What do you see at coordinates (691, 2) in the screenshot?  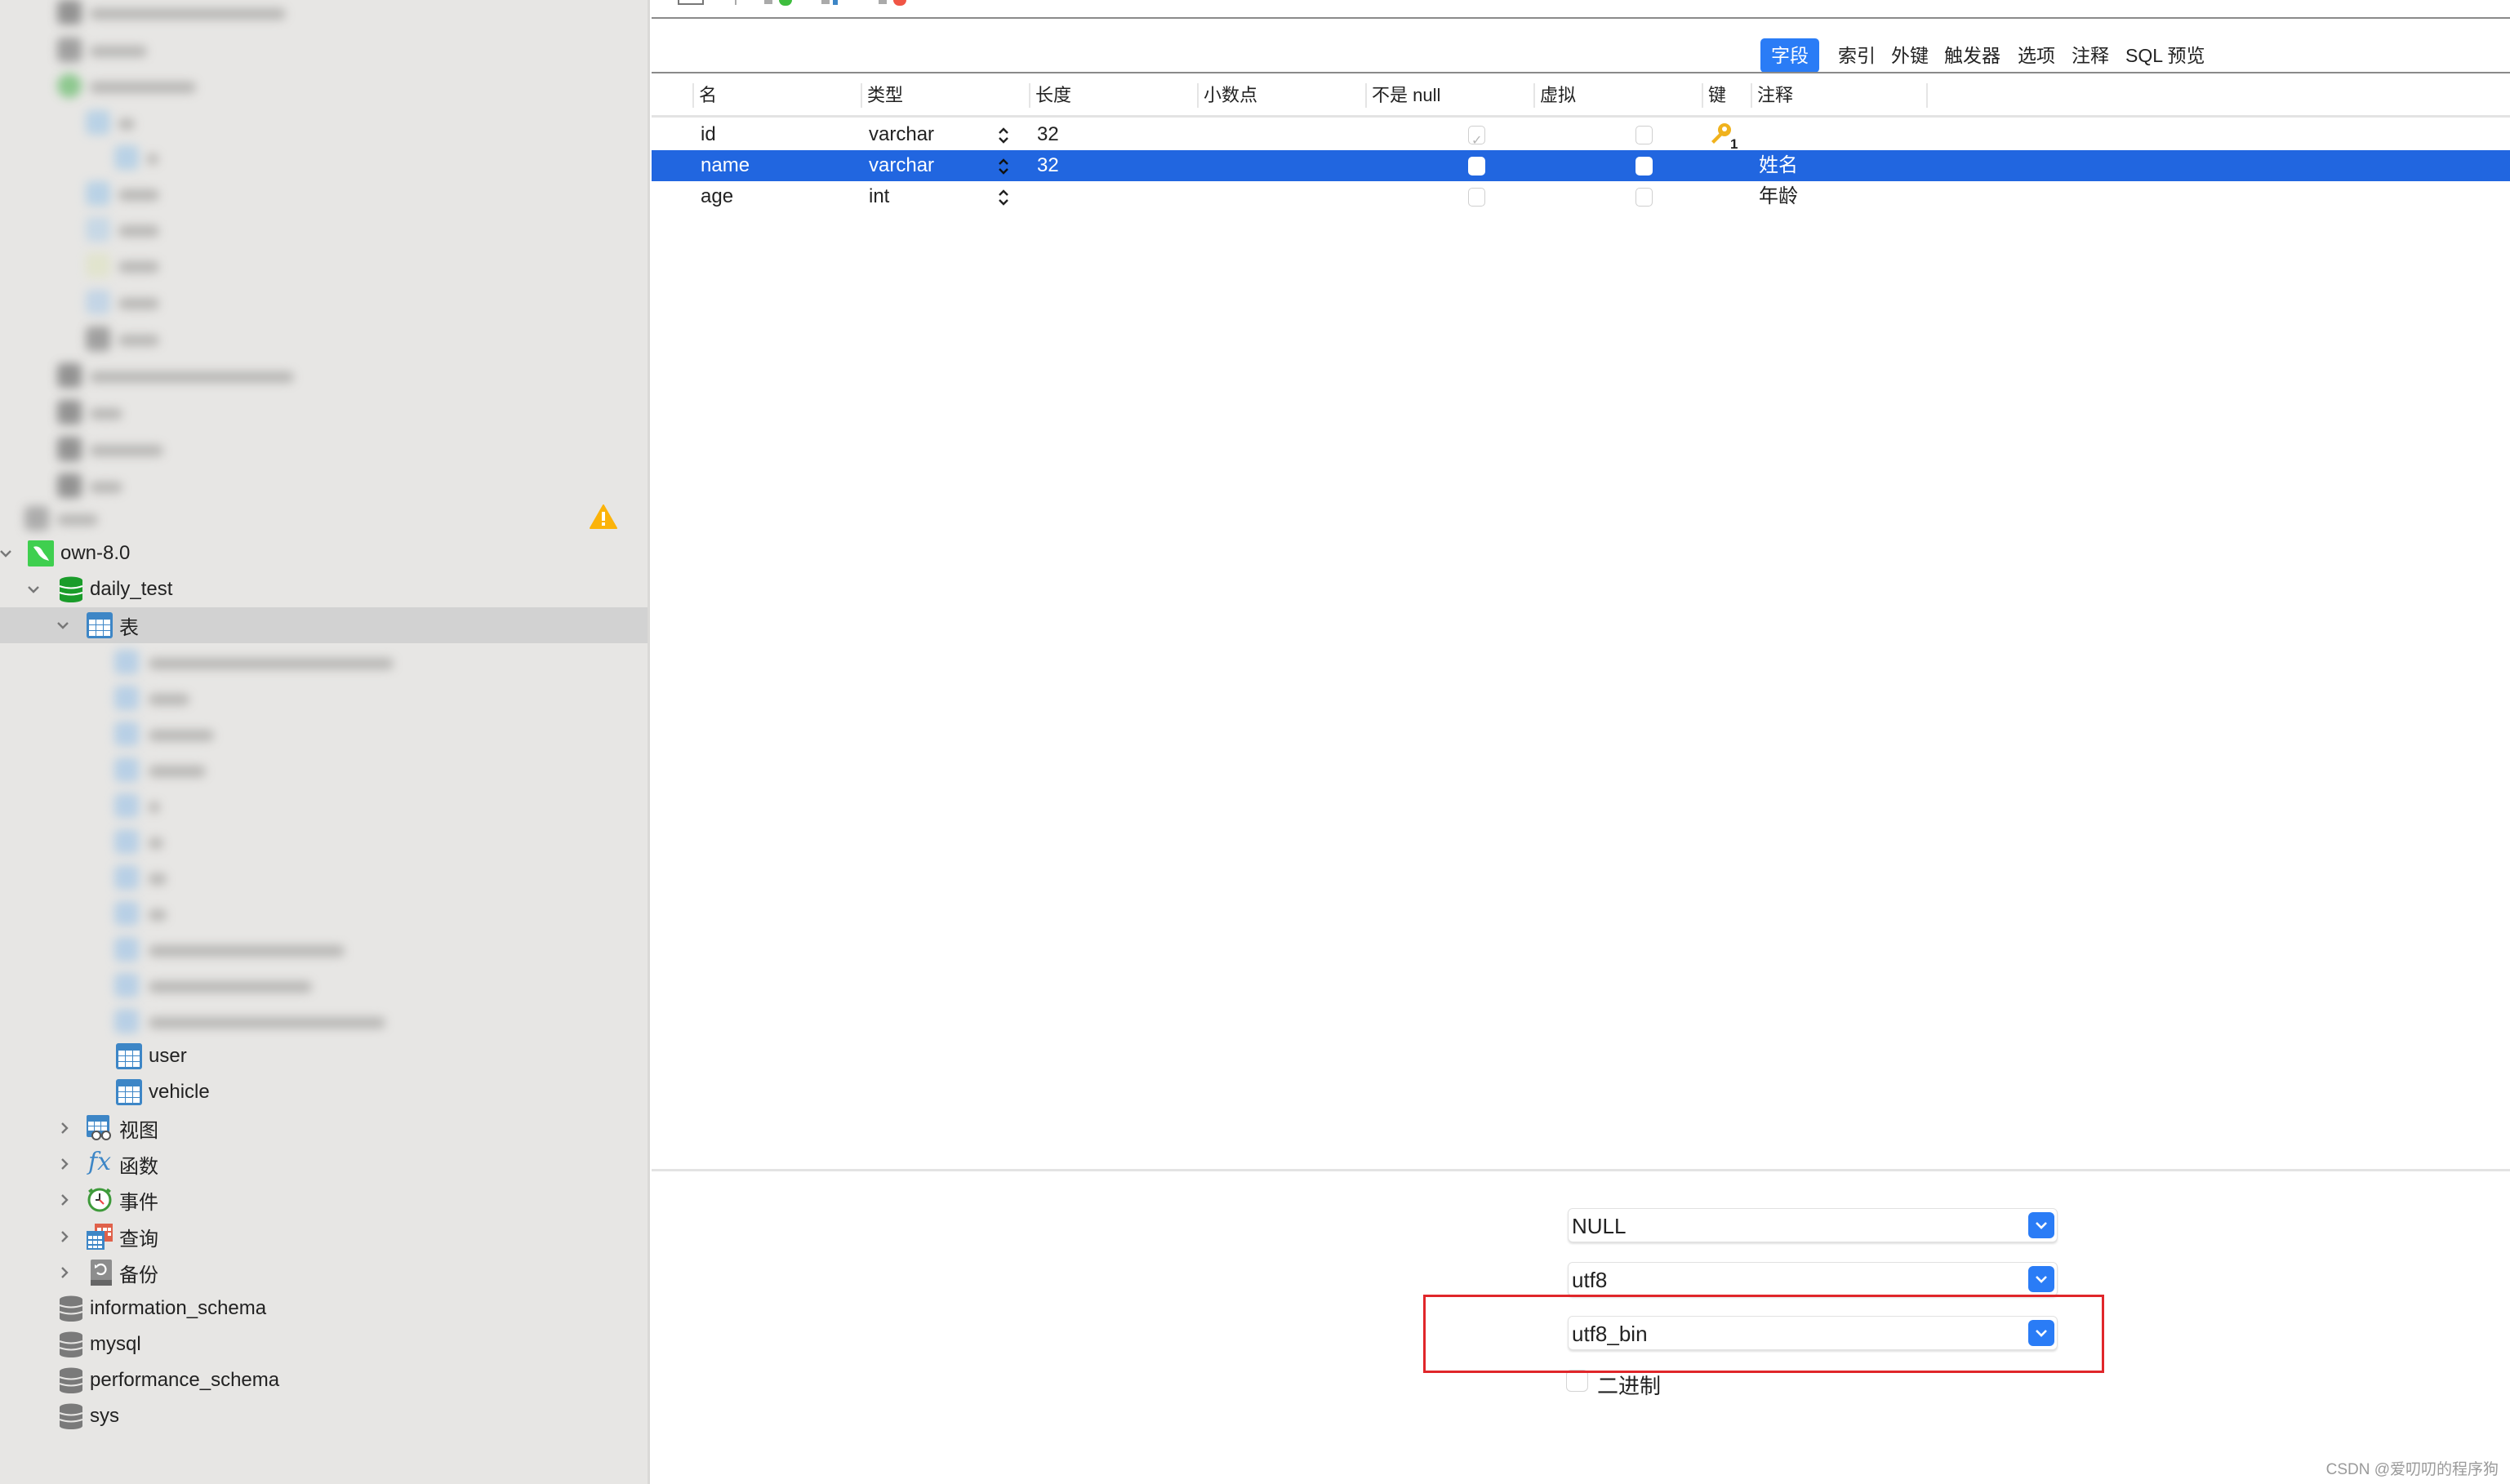 I see `save-icon` at bounding box center [691, 2].